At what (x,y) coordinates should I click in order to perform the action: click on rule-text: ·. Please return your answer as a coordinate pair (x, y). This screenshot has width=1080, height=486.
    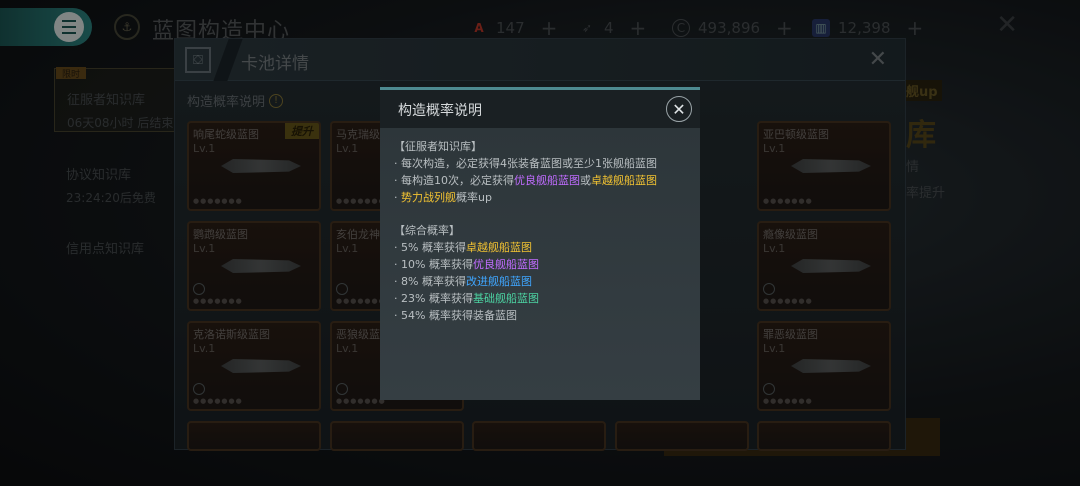
    Looking at the image, I should click on (397, 197).